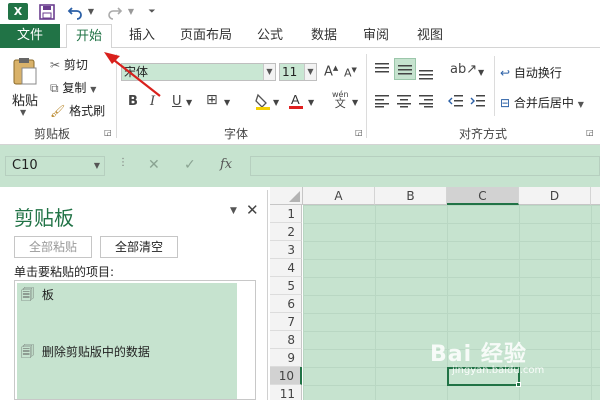 The height and width of the screenshot is (400, 600). Describe the element at coordinates (456, 102) in the screenshot. I see `decrease-indent-icon` at that location.